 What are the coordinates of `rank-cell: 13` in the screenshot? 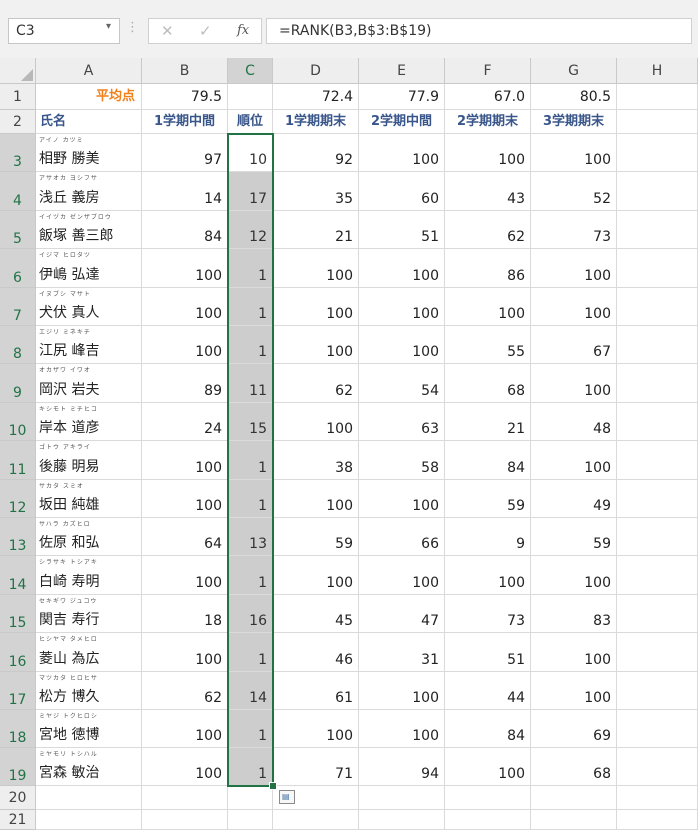 It's located at (250, 537).